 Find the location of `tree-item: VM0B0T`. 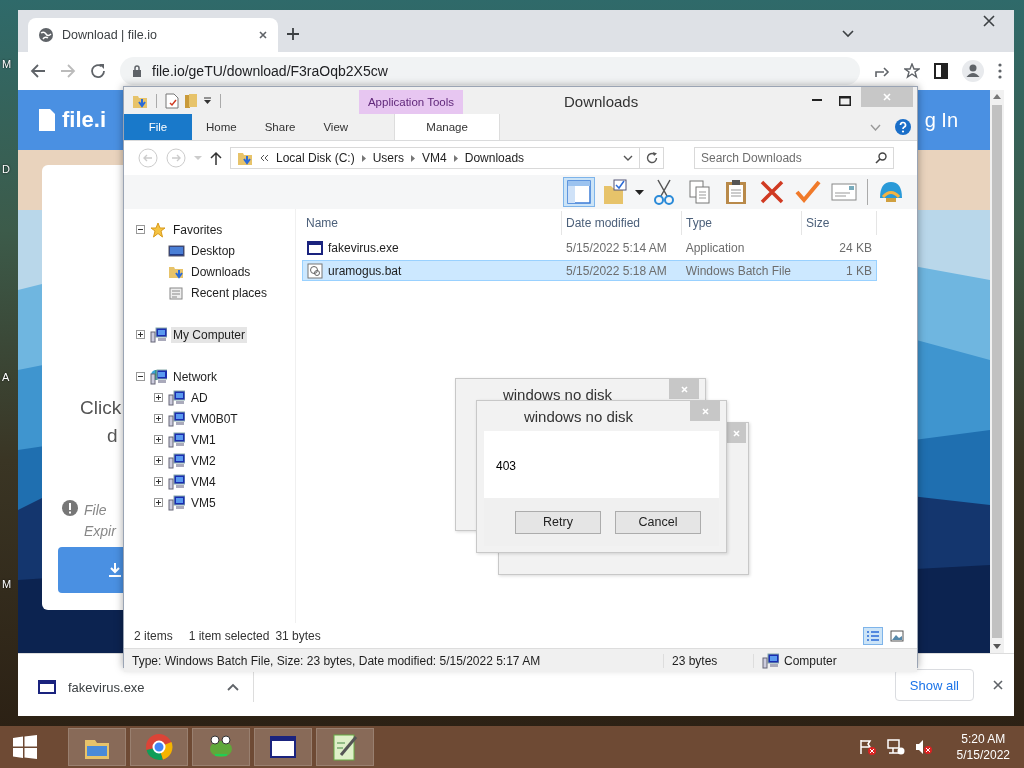

tree-item: VM0B0T is located at coordinates (214, 418).